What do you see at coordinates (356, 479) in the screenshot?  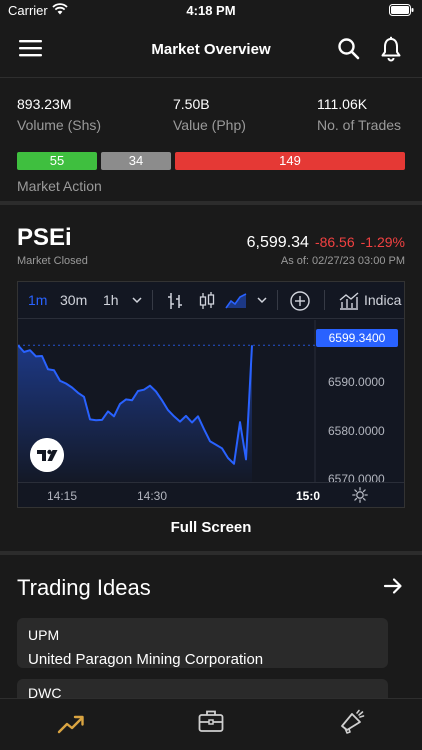 I see `y-tick-label: 6570.0000` at bounding box center [356, 479].